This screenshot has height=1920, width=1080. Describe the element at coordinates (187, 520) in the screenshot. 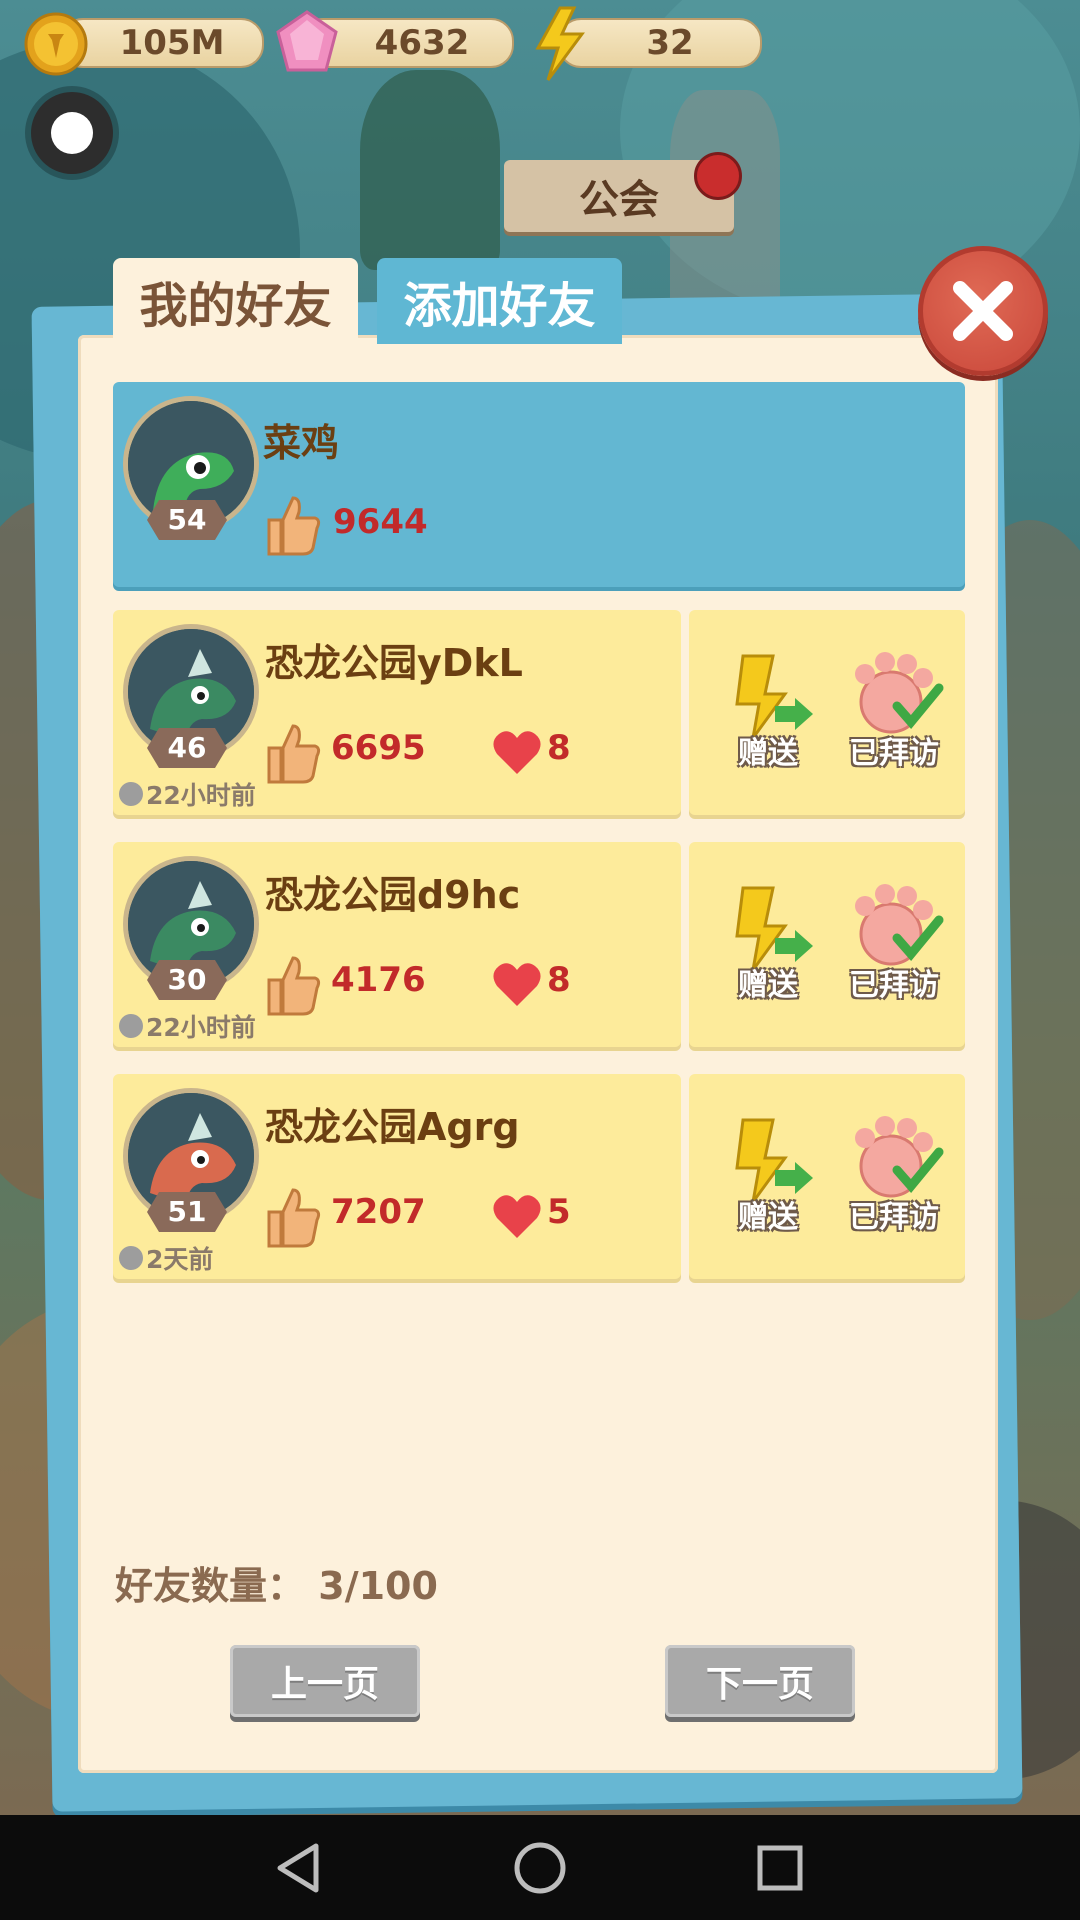

I see `level-badge: 54` at that location.